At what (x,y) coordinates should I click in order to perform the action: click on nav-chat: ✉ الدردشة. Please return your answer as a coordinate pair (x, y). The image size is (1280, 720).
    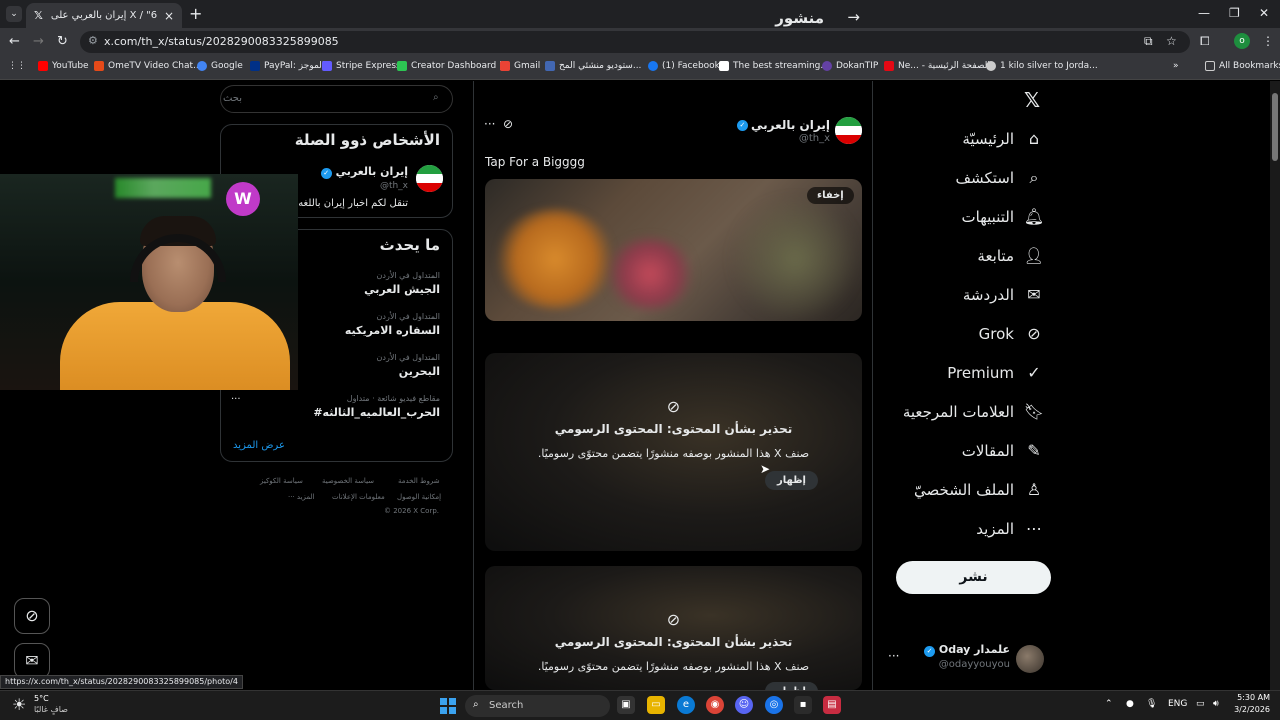
    Looking at the image, I should click on (1003, 294).